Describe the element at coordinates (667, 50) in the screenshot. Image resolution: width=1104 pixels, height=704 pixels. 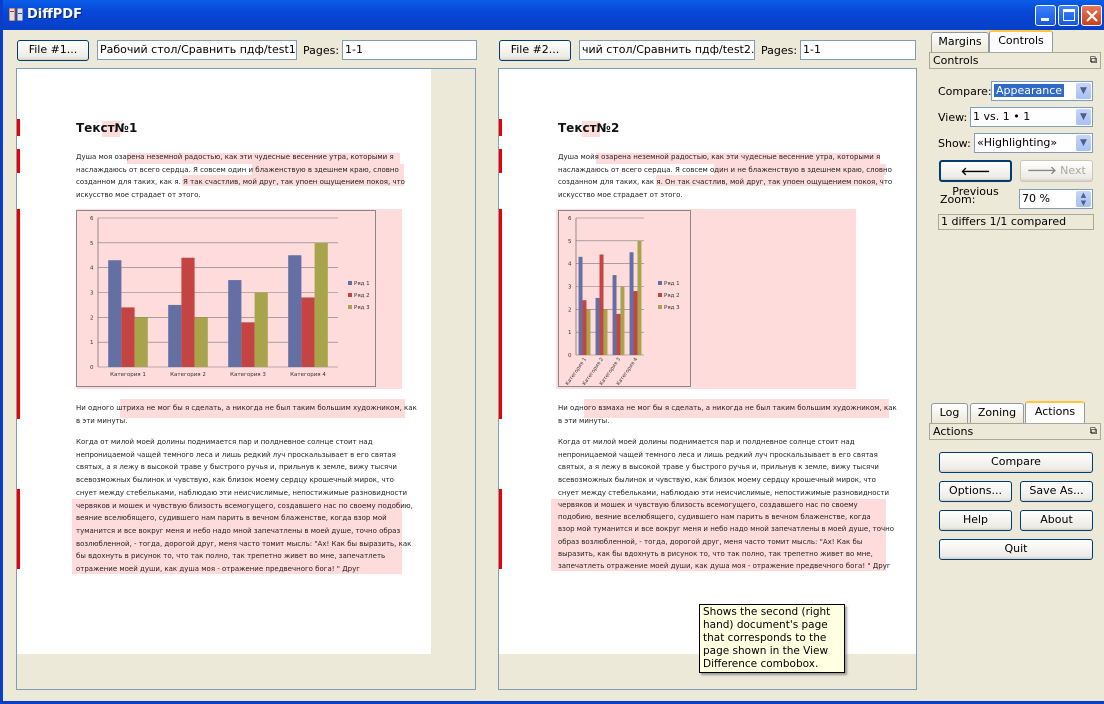
I see `file2-path-input: чий стол/Сравнить пдф/test2.pdf` at that location.